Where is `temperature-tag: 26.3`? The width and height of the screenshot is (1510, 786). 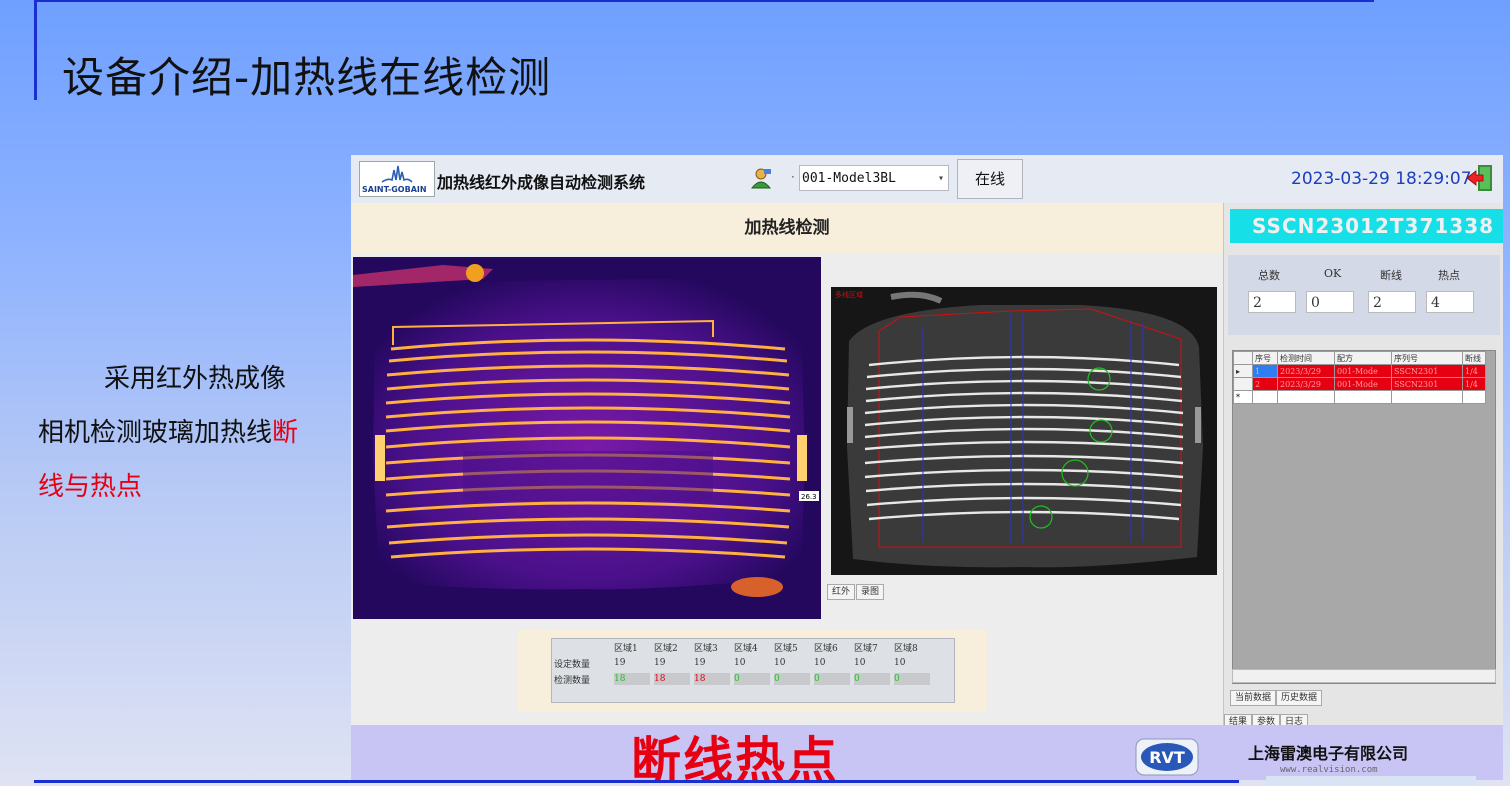
temperature-tag: 26.3 is located at coordinates (809, 497).